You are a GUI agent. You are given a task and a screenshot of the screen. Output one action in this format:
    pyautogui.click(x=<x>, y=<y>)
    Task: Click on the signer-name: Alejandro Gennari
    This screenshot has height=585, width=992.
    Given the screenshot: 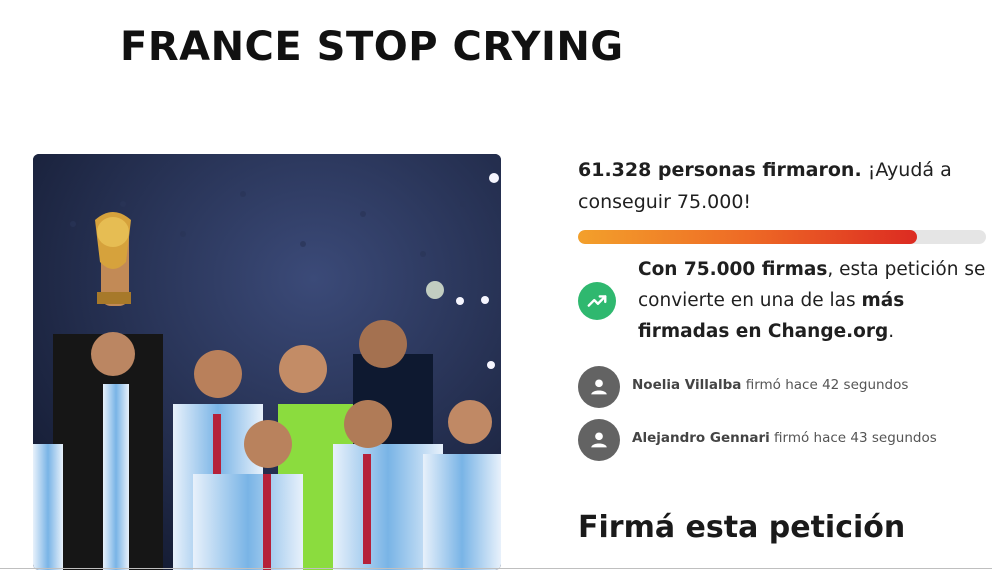 What is the action you would take?
    pyautogui.click(x=701, y=438)
    